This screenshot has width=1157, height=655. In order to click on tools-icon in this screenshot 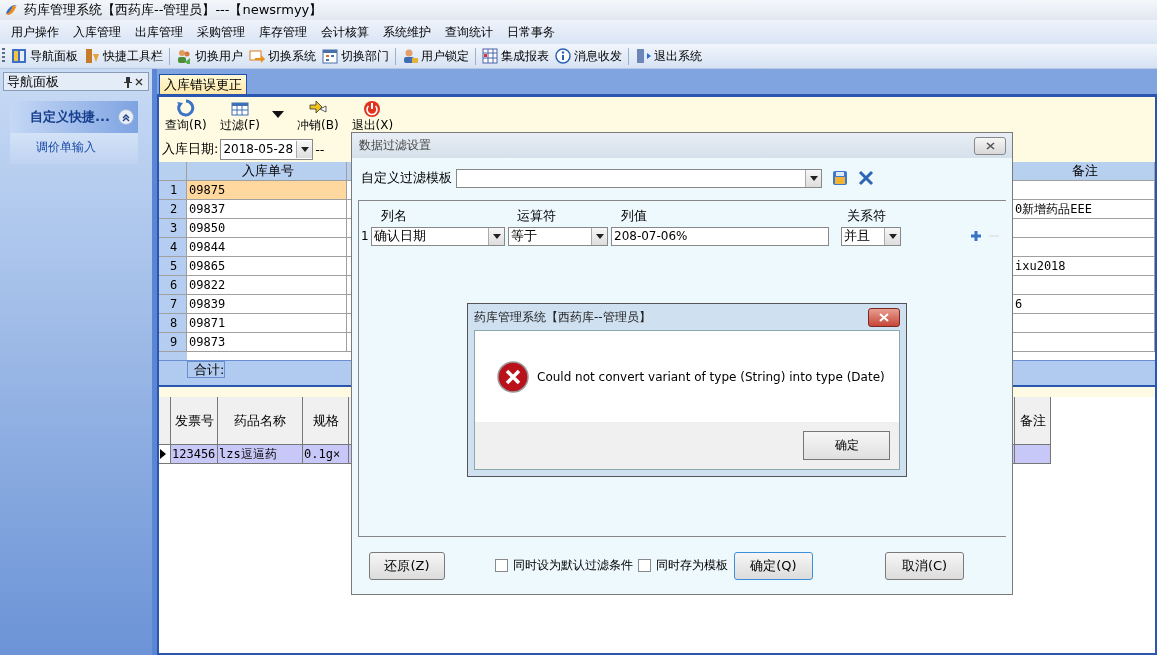, I will do `click(92, 56)`.